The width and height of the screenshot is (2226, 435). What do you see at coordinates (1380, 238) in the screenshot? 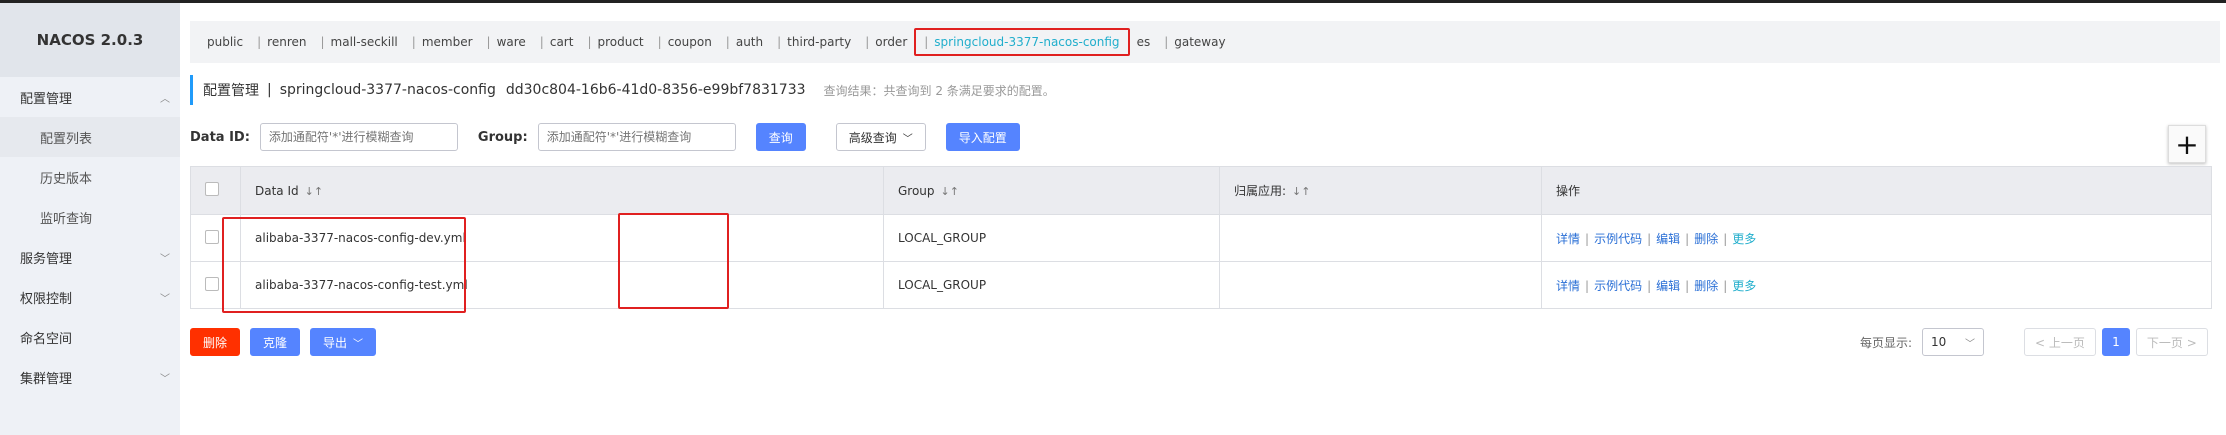
I see `cell-app` at bounding box center [1380, 238].